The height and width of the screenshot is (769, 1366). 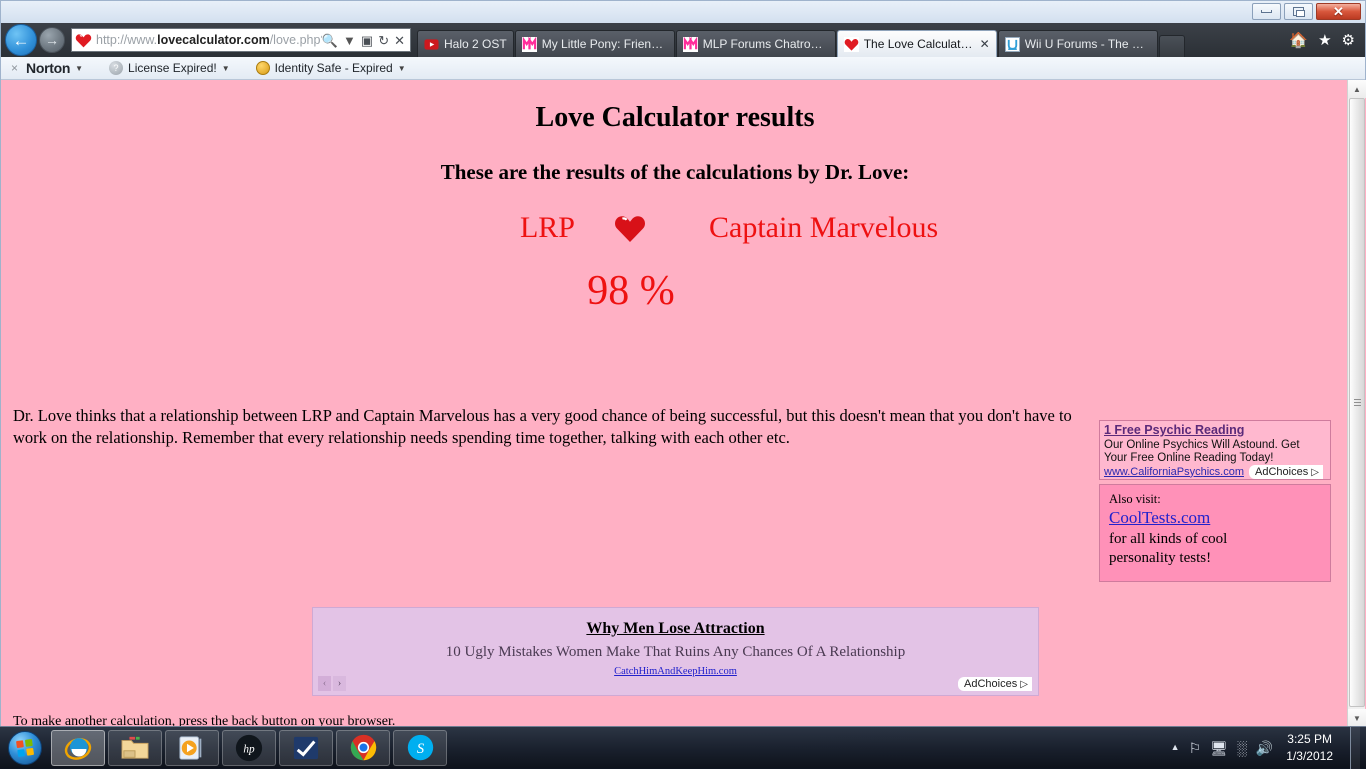 What do you see at coordinates (683, 747) in the screenshot?
I see `taskbar: hp S ▲ ⚐ 🖥 ░ 🔊 3:25 PM 1/3/20` at bounding box center [683, 747].